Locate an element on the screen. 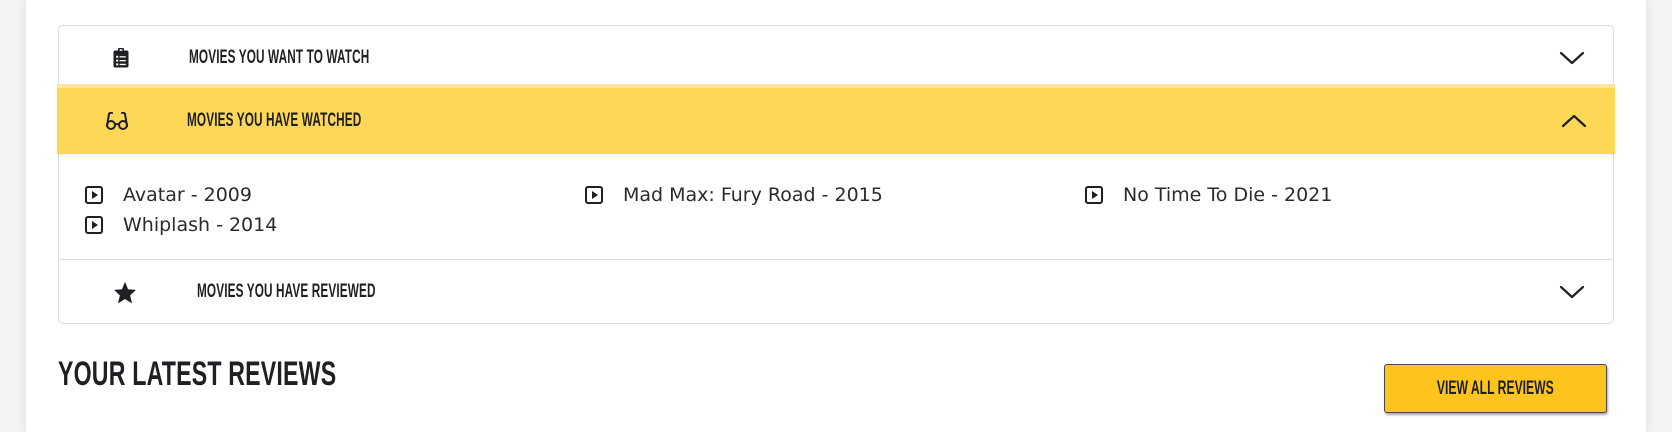 Image resolution: width=1672 pixels, height=432 pixels. movie-title: Avatar - 2009 is located at coordinates (187, 195).